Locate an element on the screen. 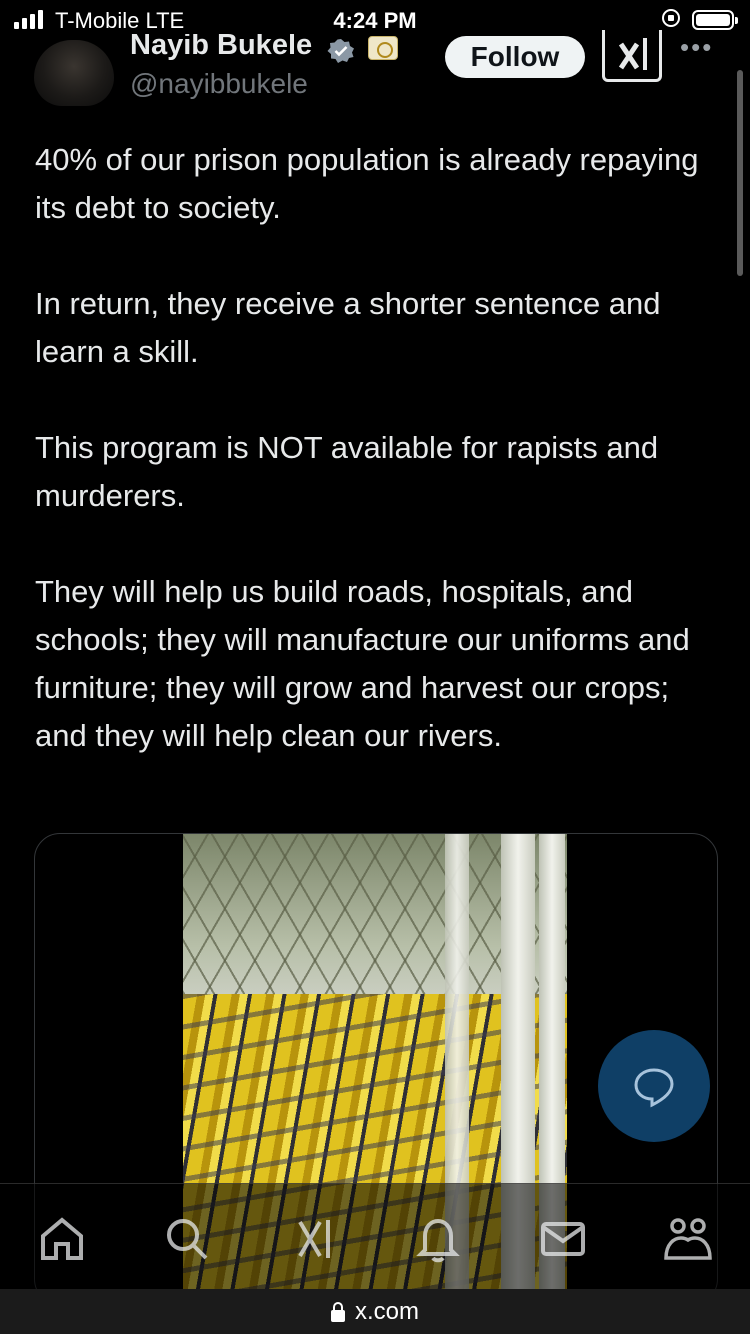 The width and height of the screenshot is (750, 1334). verified-badge-icon is located at coordinates (341, 51).